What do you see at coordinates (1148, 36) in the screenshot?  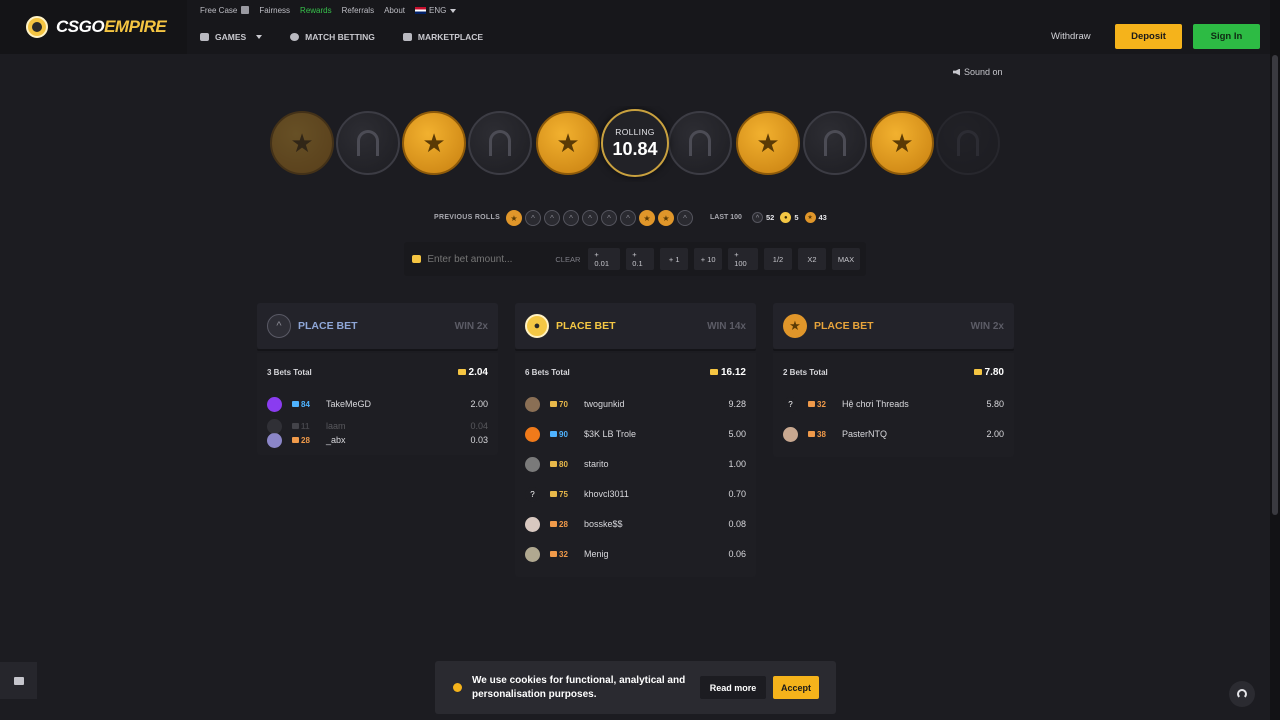 I see `deposit-button: Deposit` at bounding box center [1148, 36].